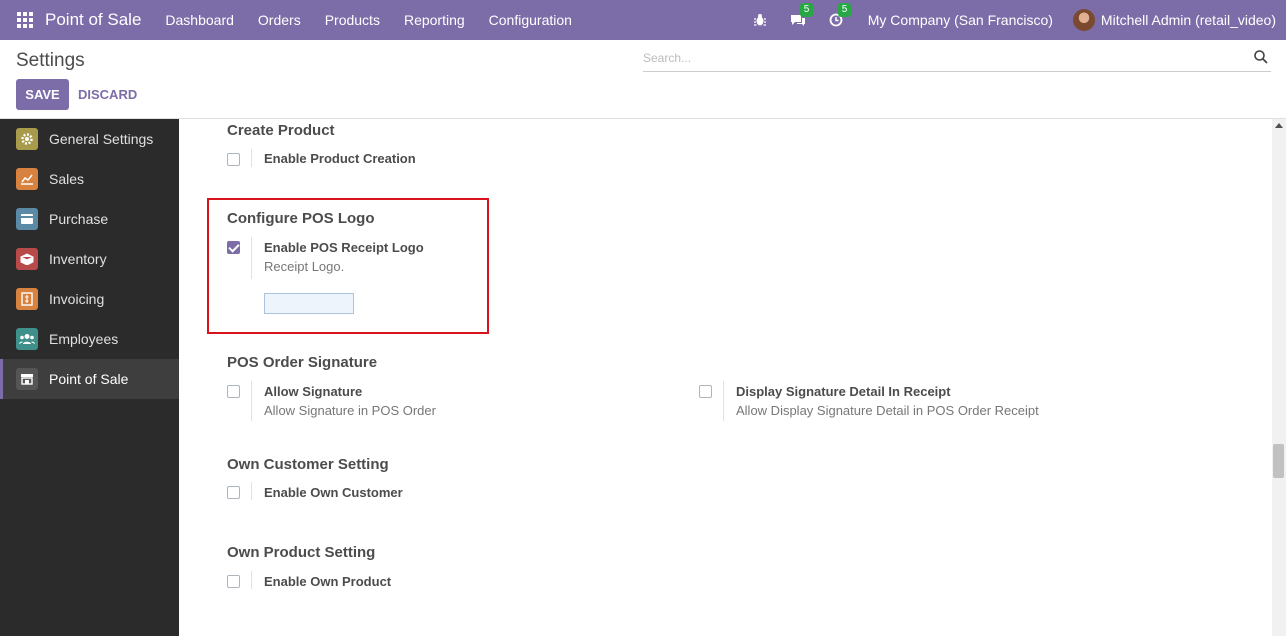  What do you see at coordinates (233, 581) in the screenshot?
I see `own-product-checkbox` at bounding box center [233, 581].